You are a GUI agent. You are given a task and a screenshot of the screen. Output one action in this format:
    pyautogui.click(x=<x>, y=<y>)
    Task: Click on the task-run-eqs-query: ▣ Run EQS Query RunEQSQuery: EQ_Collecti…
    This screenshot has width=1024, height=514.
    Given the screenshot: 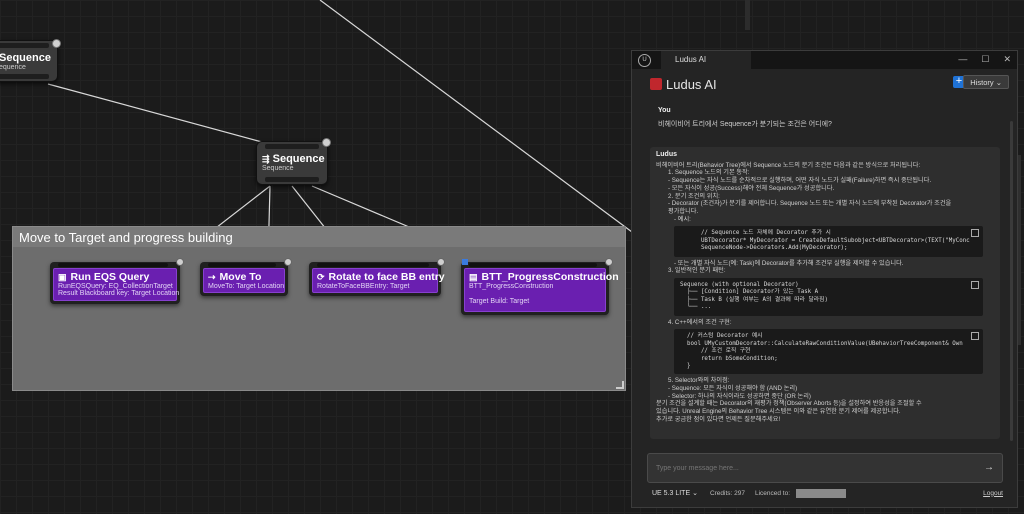 What is the action you would take?
    pyautogui.click(x=117, y=281)
    